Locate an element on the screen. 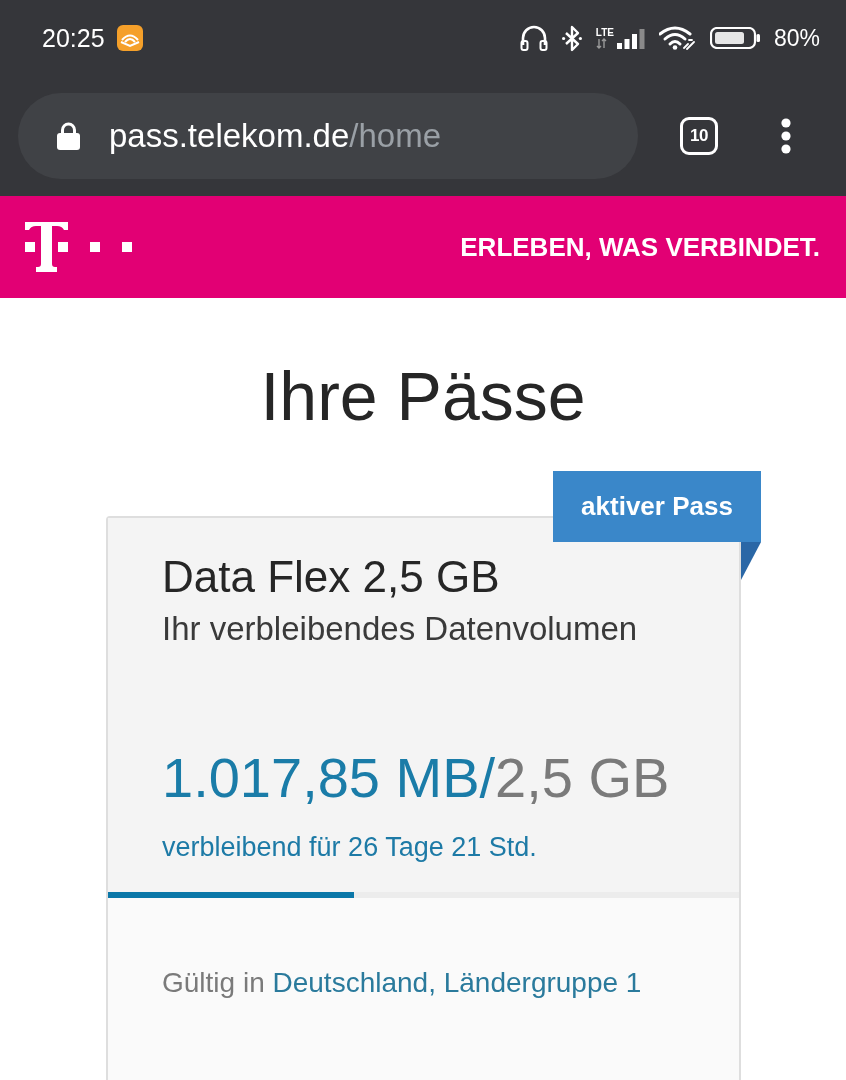 The image size is (846, 1080). time-left-text: verbleibend für 26 Tage 21 Std. is located at coordinates (350, 847).